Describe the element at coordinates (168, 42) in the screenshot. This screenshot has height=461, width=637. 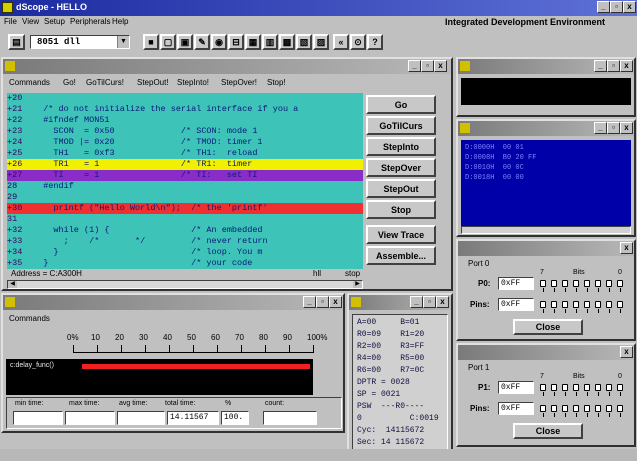
I see `window-icon: ▢` at that location.